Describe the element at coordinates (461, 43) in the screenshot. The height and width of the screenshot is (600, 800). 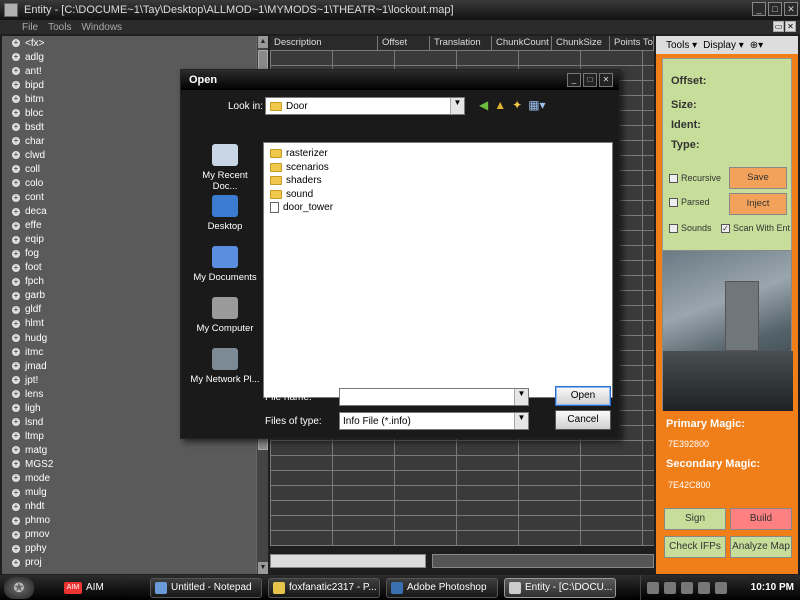
I see `column-translation: Translation` at that location.